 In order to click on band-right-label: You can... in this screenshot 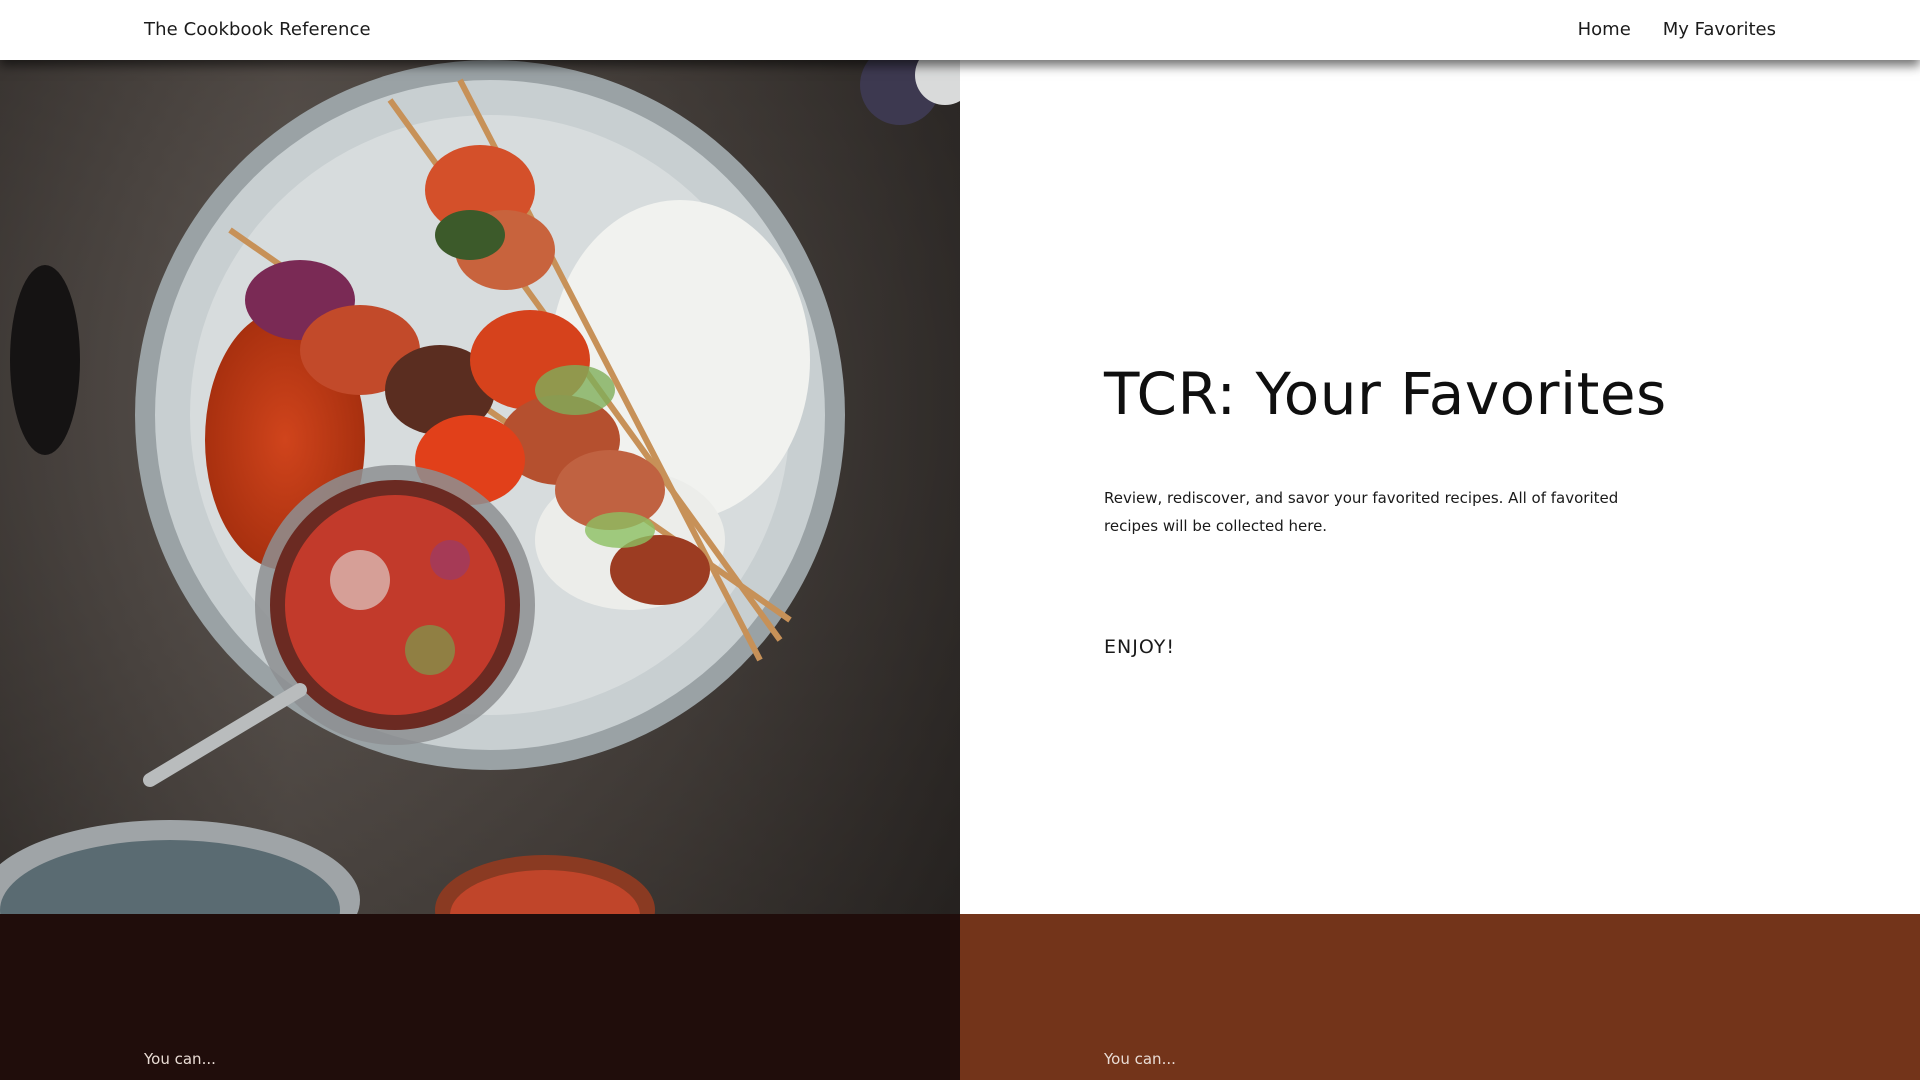, I will do `click(1140, 1059)`.